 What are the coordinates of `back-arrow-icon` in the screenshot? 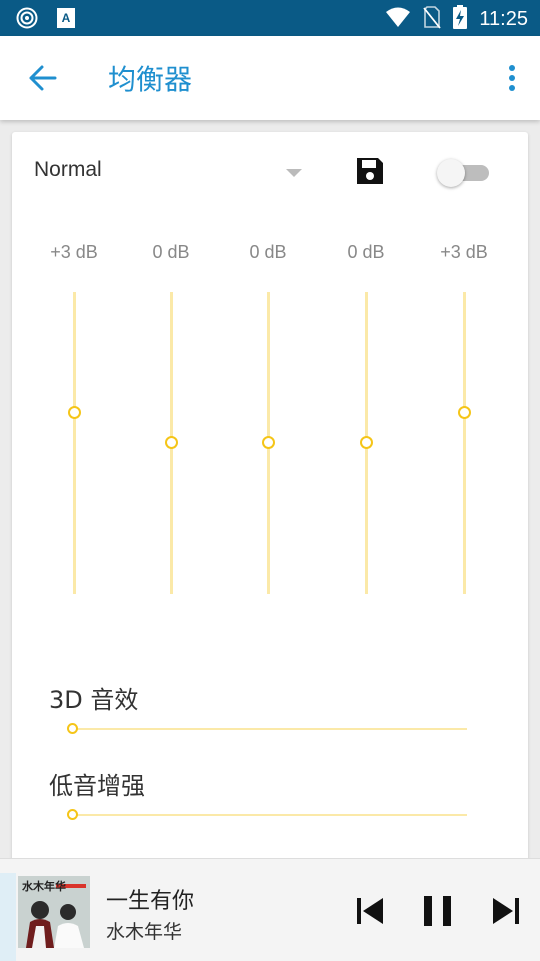 It's located at (43, 78).